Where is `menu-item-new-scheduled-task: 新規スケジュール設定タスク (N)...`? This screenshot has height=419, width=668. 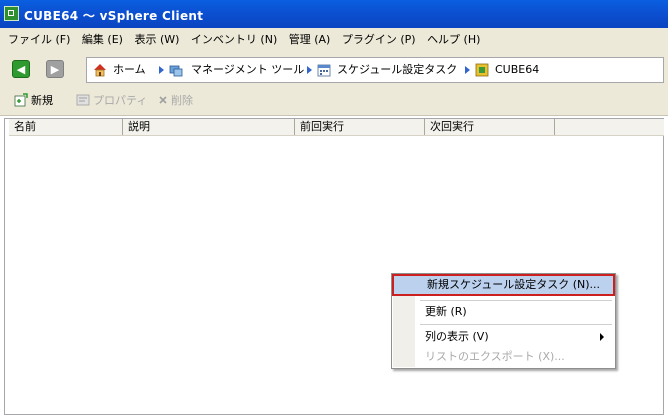 menu-item-new-scheduled-task: 新規スケジュール設定タスク (N)... is located at coordinates (503, 285).